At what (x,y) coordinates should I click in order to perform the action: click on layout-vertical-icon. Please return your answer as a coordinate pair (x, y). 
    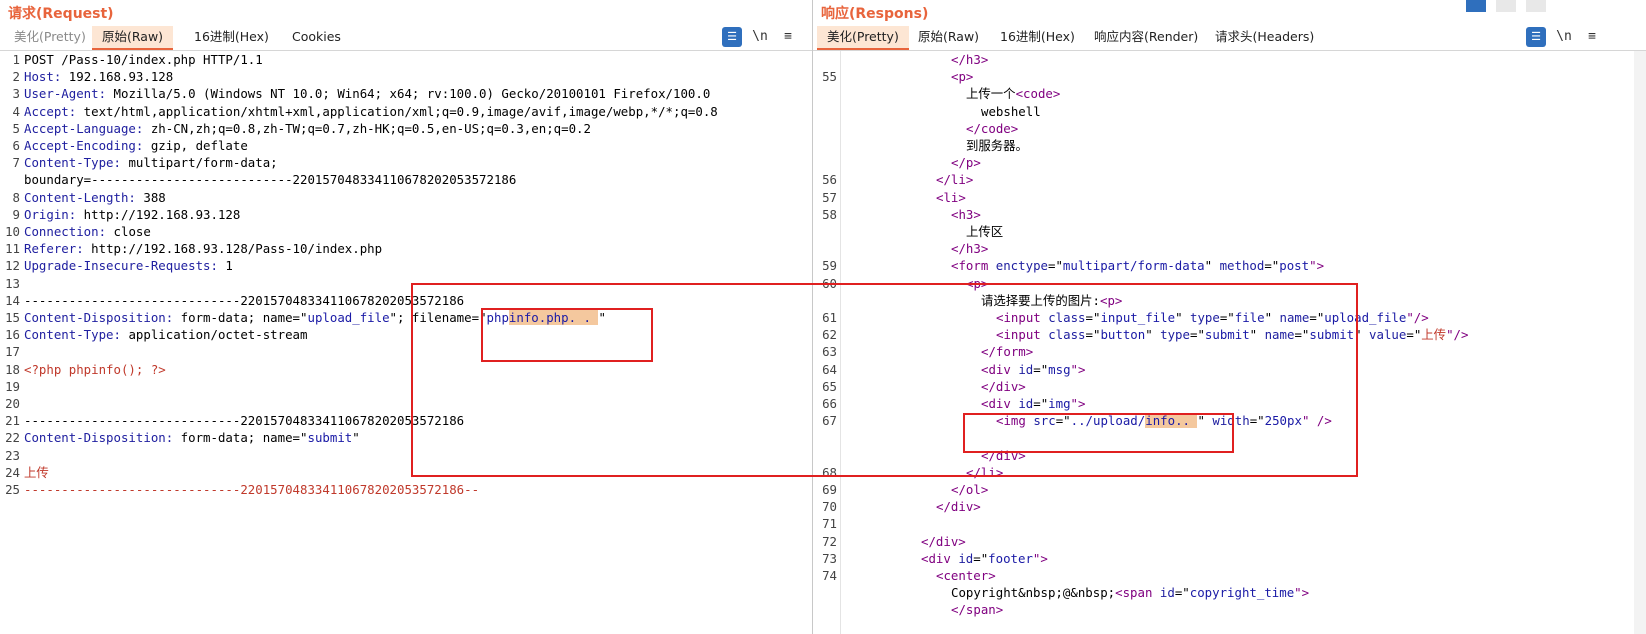
    Looking at the image, I should click on (1536, 6).